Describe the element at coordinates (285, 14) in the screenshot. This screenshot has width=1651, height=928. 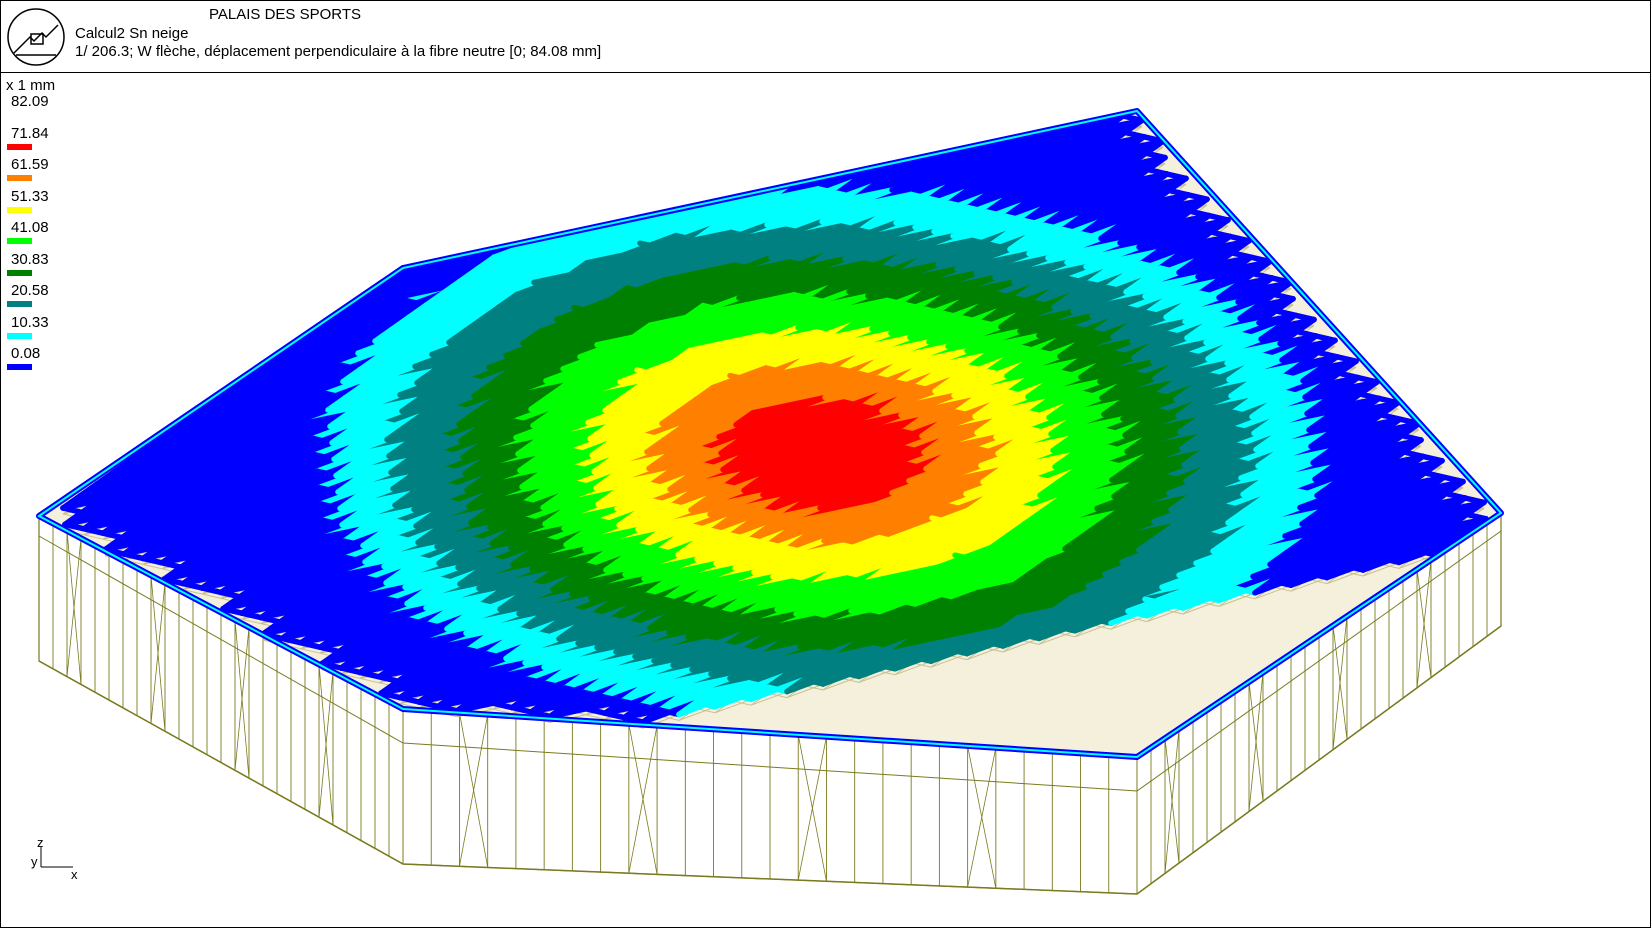
I see `project-title: PALAIS DES SPORTS` at that location.